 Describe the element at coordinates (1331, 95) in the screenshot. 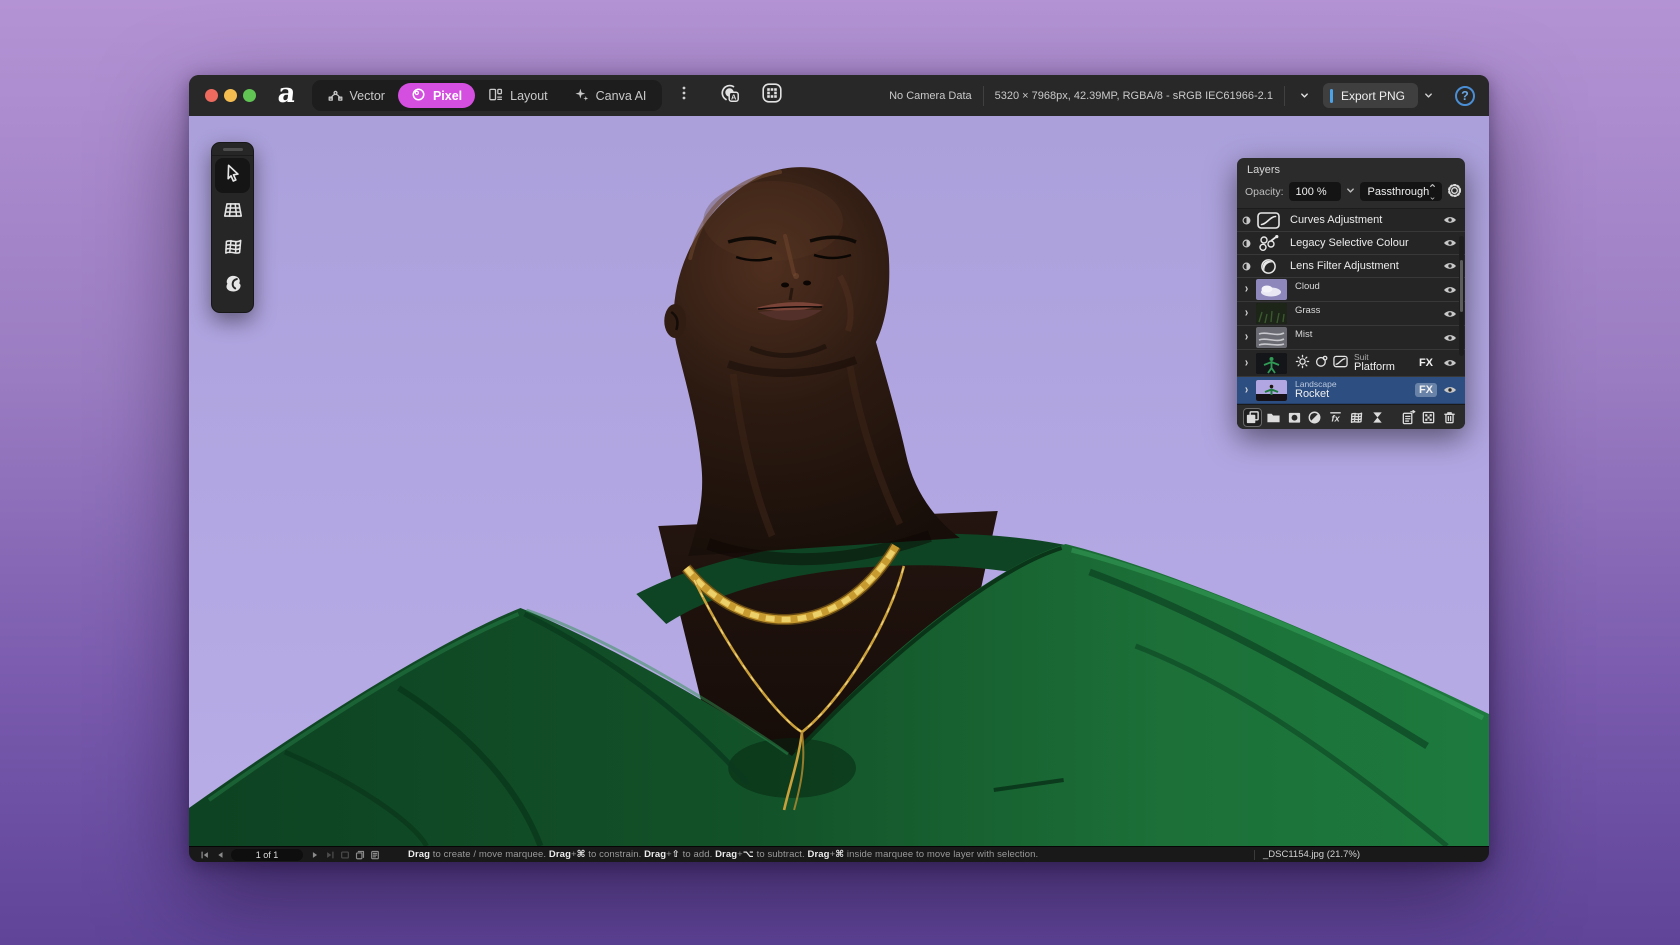

I see `export-accent-bar` at that location.